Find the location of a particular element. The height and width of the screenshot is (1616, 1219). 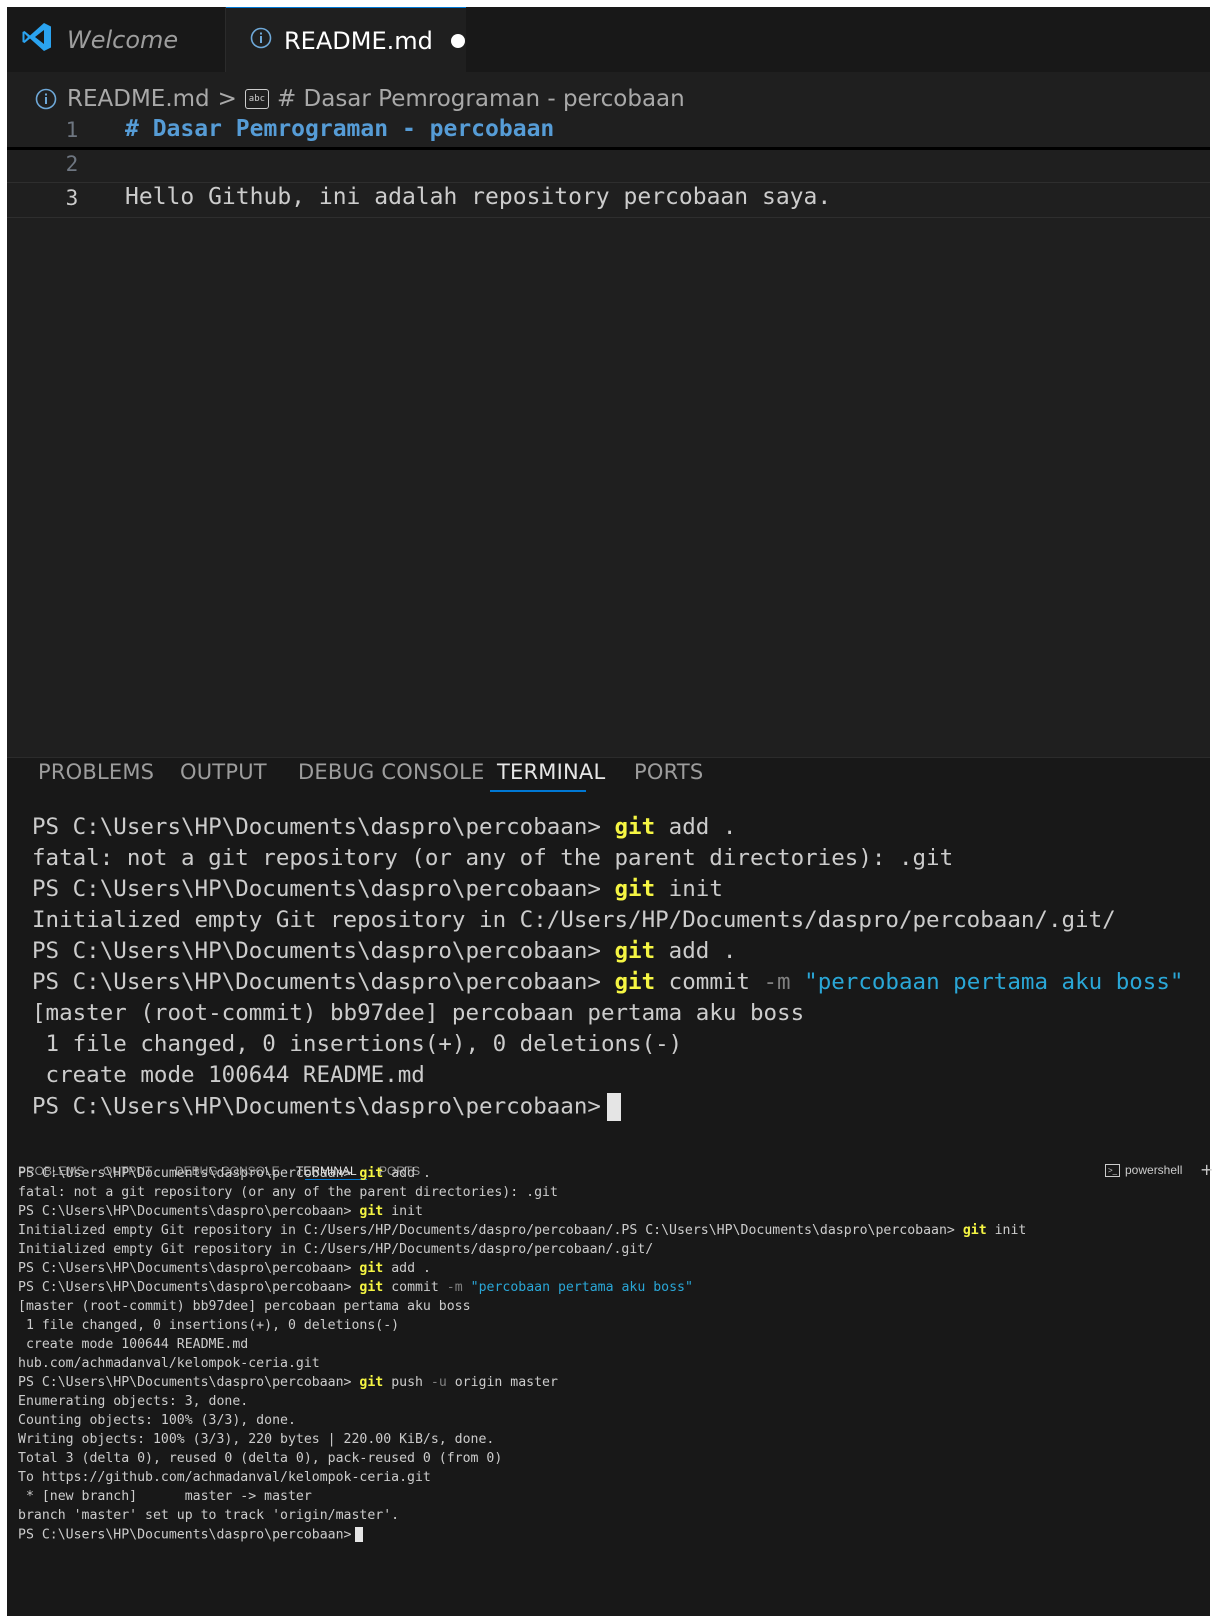

terminal-line: hub.com/achmadanval/kelompok-ceria.git is located at coordinates (169, 1363).